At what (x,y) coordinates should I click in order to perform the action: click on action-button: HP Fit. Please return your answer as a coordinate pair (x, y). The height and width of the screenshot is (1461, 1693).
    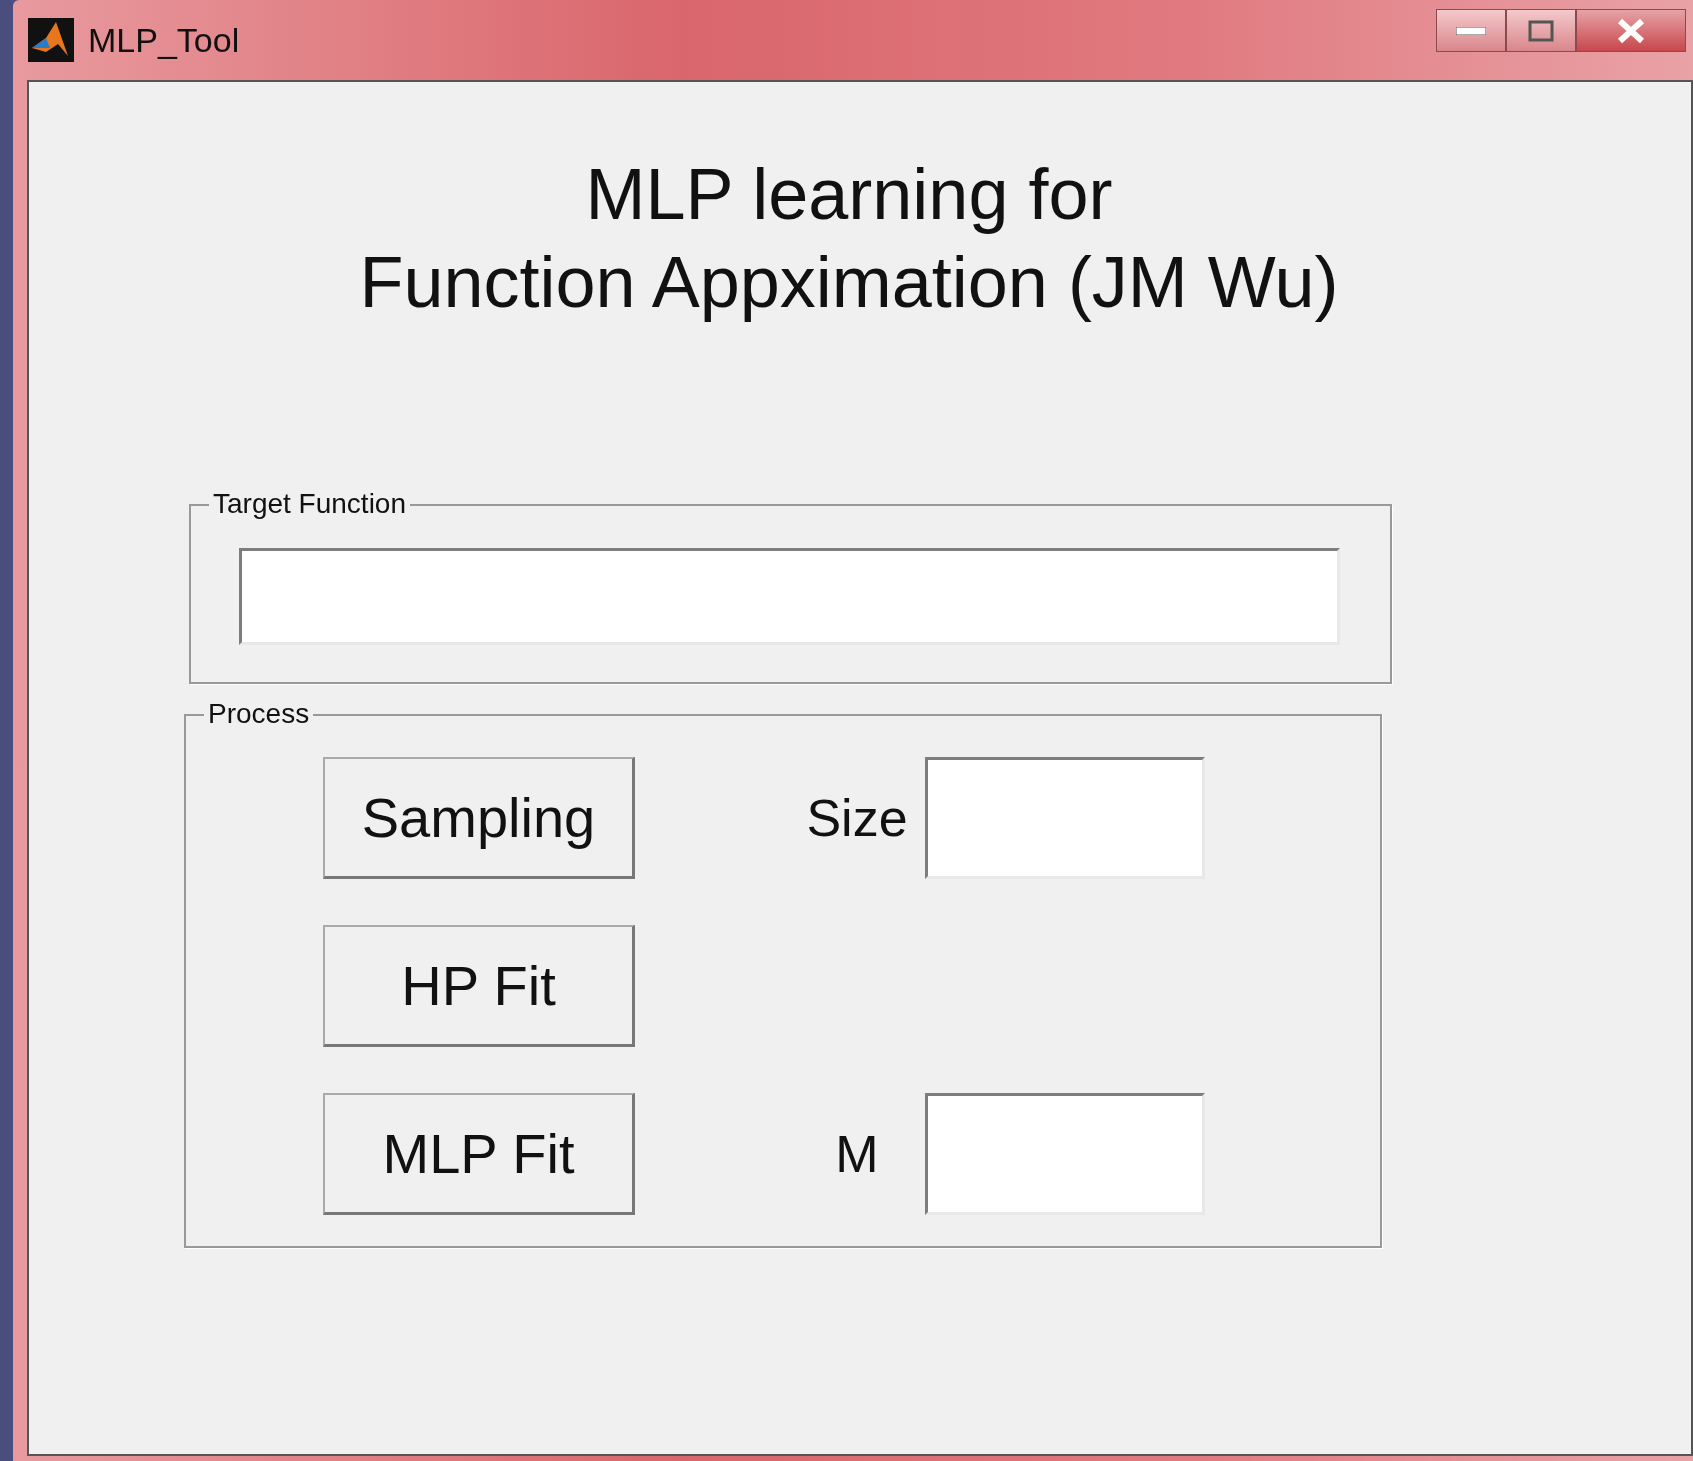
    Looking at the image, I should click on (479, 986).